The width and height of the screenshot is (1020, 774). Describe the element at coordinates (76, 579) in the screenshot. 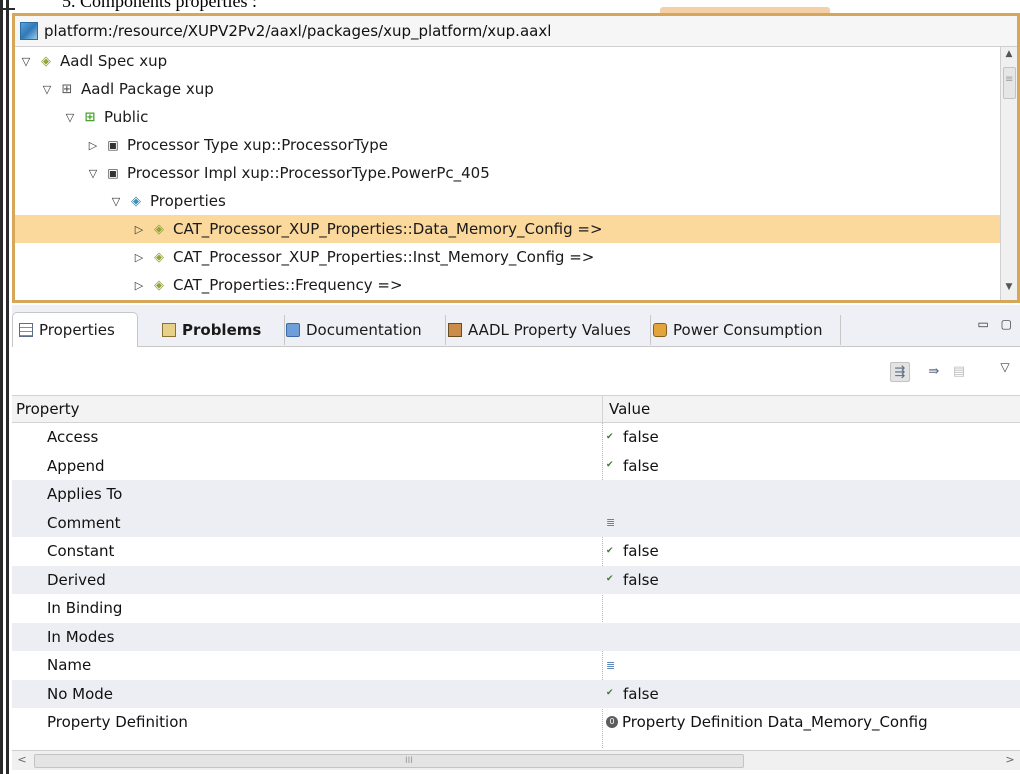

I see `property-name: Derived` at that location.